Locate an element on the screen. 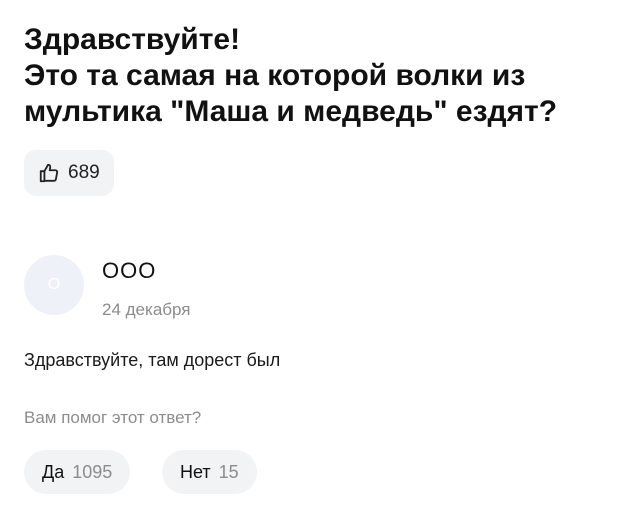  question-line-2: Это та самая на которой волки из is located at coordinates (275, 75).